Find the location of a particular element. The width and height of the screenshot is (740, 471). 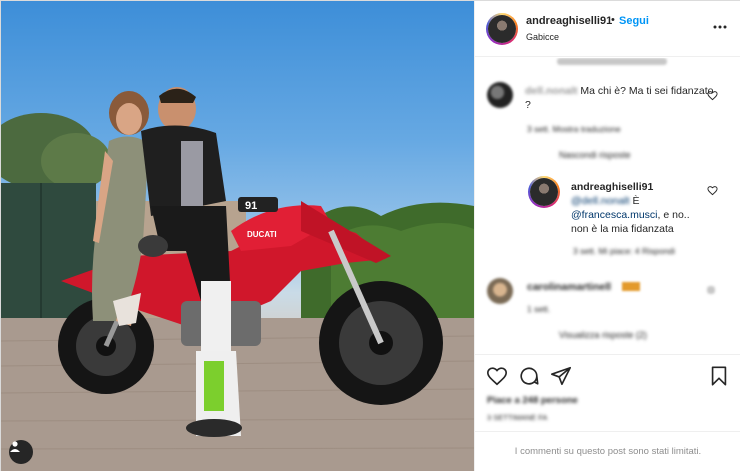

reply-line-1: @dell.nonalt È is located at coordinates (605, 201).